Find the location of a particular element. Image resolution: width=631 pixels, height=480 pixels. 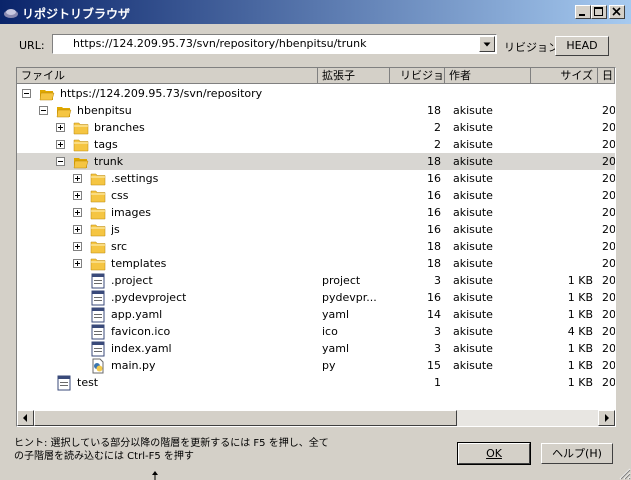

horizontal-scrollbar is located at coordinates (316, 418).